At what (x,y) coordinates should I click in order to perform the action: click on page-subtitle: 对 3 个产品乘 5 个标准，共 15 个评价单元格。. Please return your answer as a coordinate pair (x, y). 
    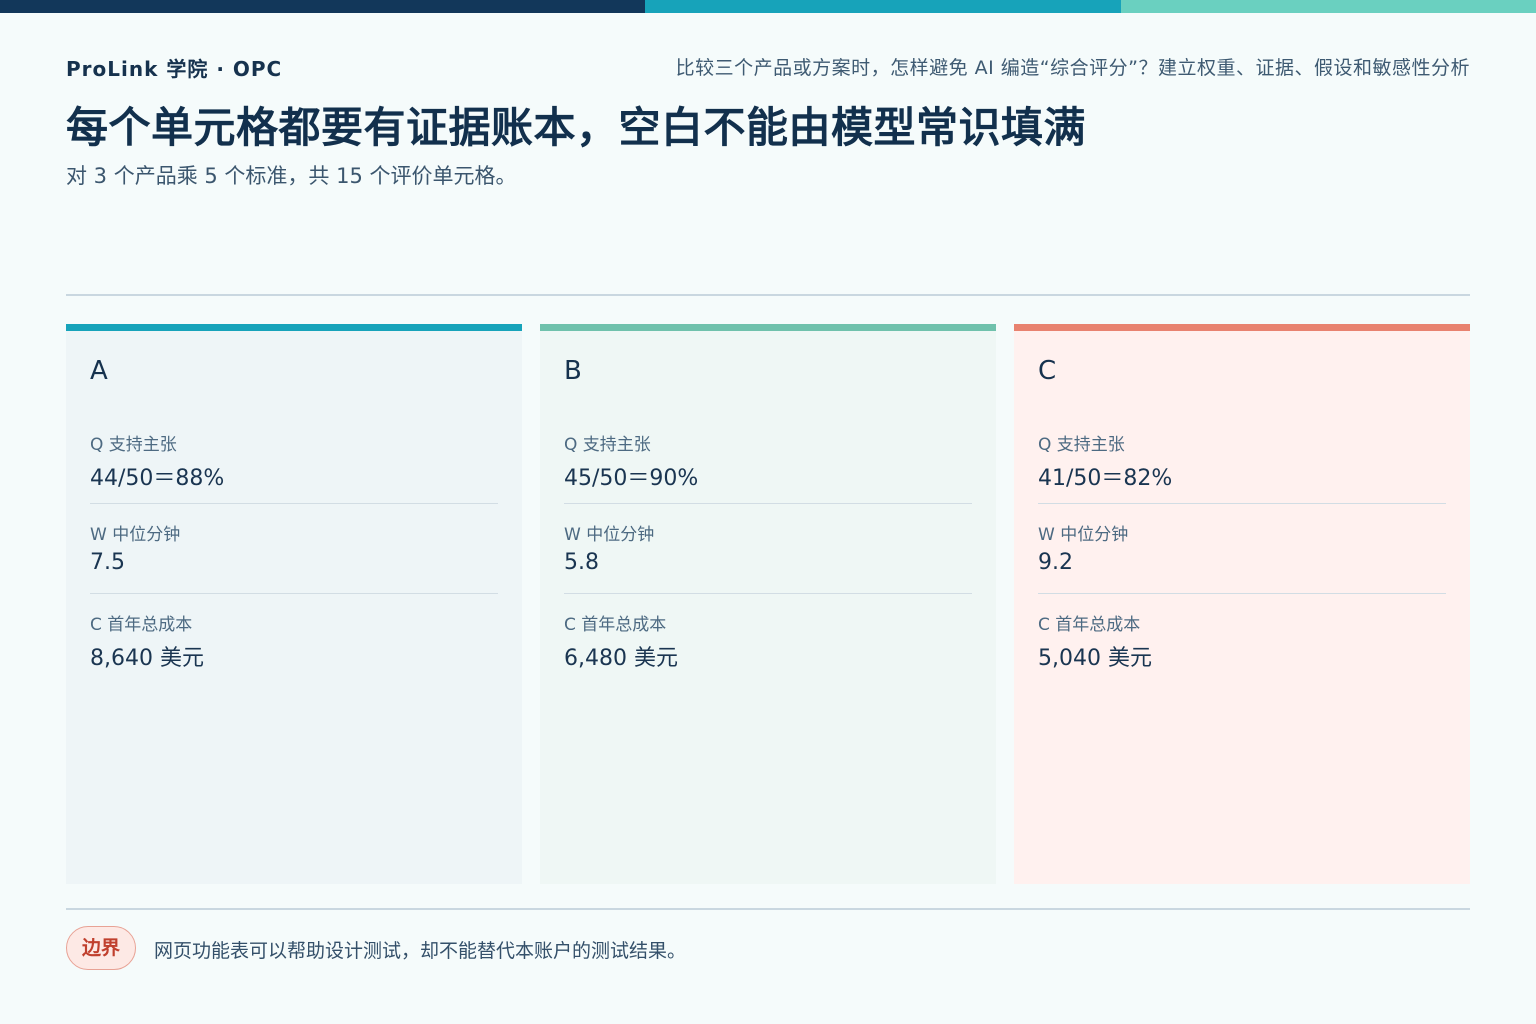
    Looking at the image, I should click on (291, 176).